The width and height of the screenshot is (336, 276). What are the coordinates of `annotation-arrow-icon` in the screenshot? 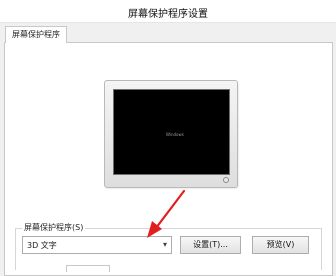 It's located at (166, 213).